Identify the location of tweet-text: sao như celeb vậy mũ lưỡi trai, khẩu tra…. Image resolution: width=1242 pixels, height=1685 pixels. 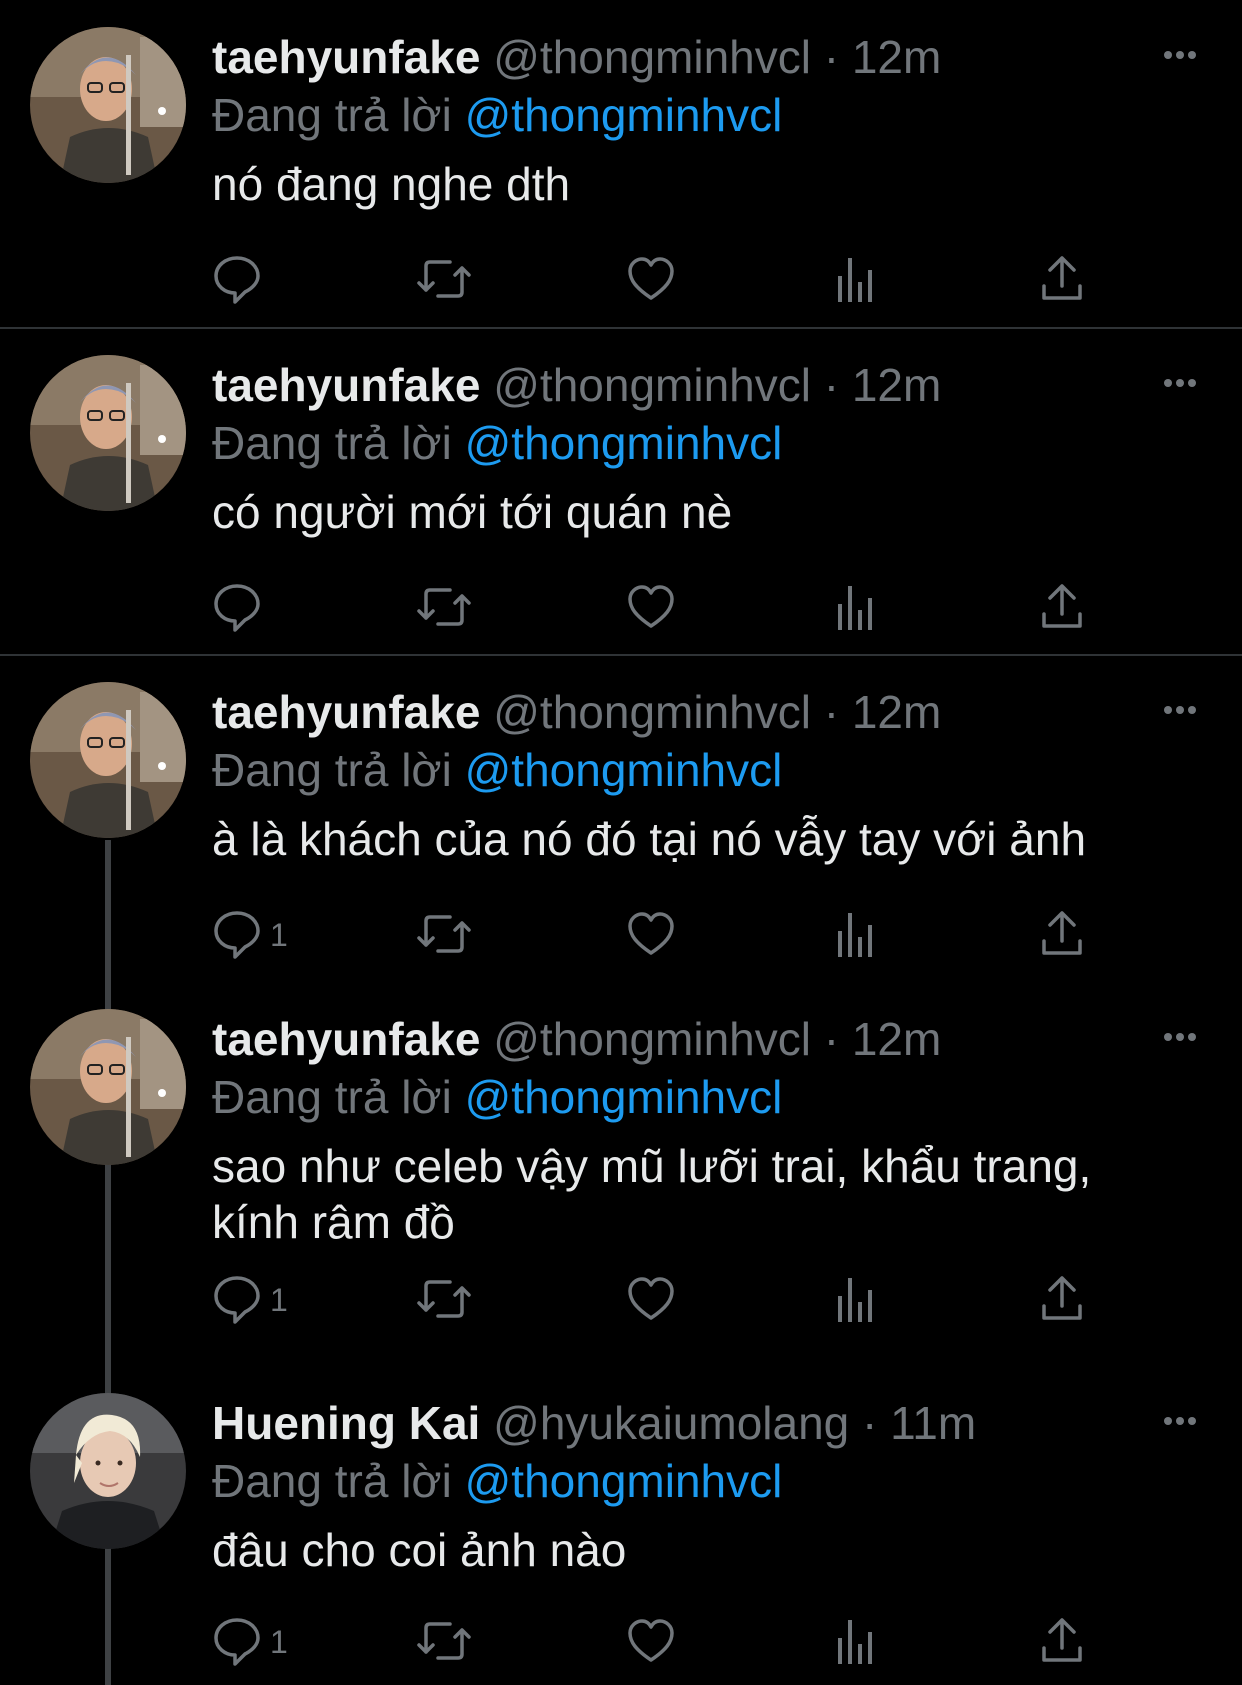
(652, 1194).